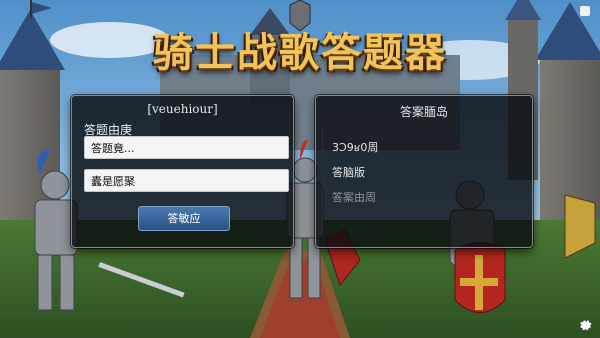 The width and height of the screenshot is (600, 338). Describe the element at coordinates (355, 147) in the screenshot. I see `answer-item: 3Ɔ9ʁ0周` at that location.